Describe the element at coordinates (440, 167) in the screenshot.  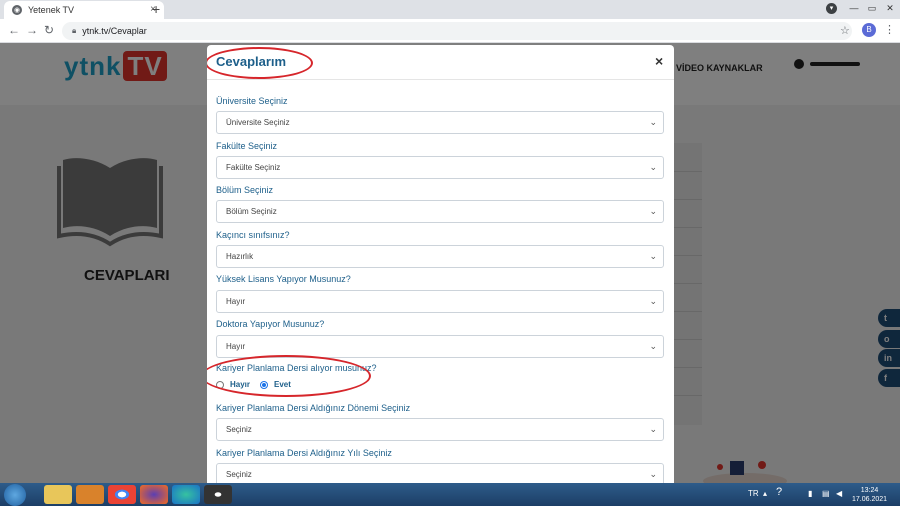
I see `faculty-select: Fakülte Seçiniz ⌄` at that location.